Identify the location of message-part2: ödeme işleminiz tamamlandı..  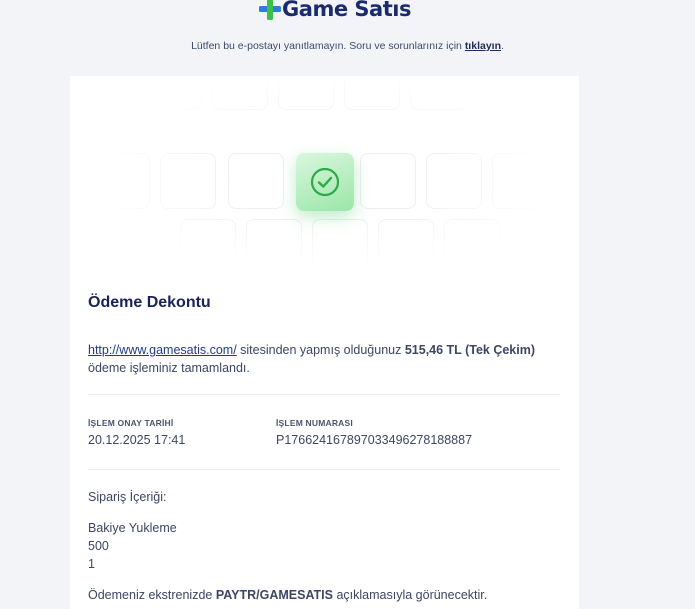
(169, 368).